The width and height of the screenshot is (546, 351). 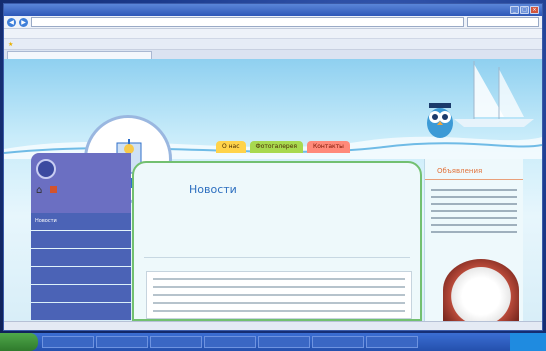 What do you see at coordinates (273, 325) in the screenshot?
I see `status-bar` at bounding box center [273, 325].